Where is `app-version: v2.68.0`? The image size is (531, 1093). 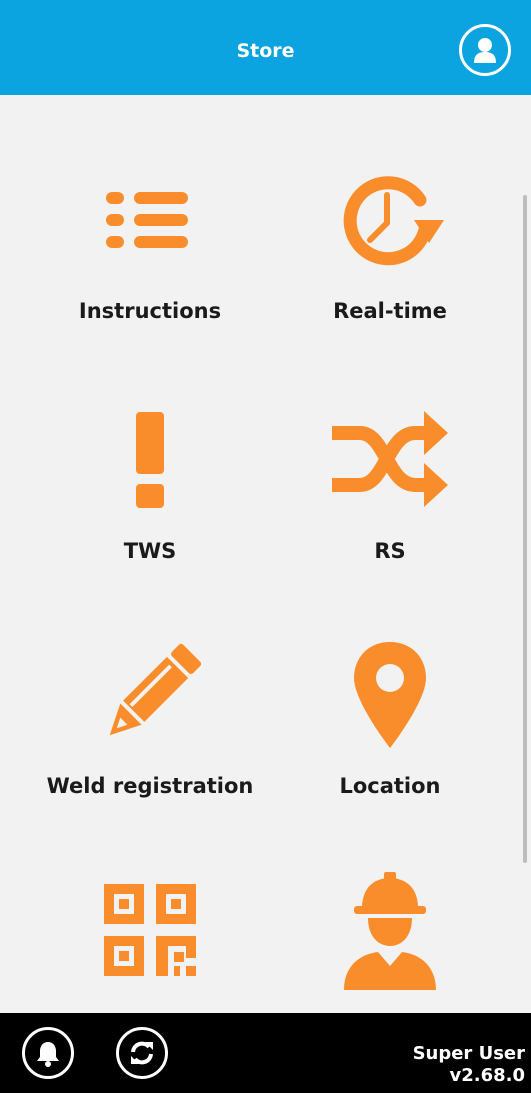
app-version: v2.68.0 is located at coordinates (487, 1075).